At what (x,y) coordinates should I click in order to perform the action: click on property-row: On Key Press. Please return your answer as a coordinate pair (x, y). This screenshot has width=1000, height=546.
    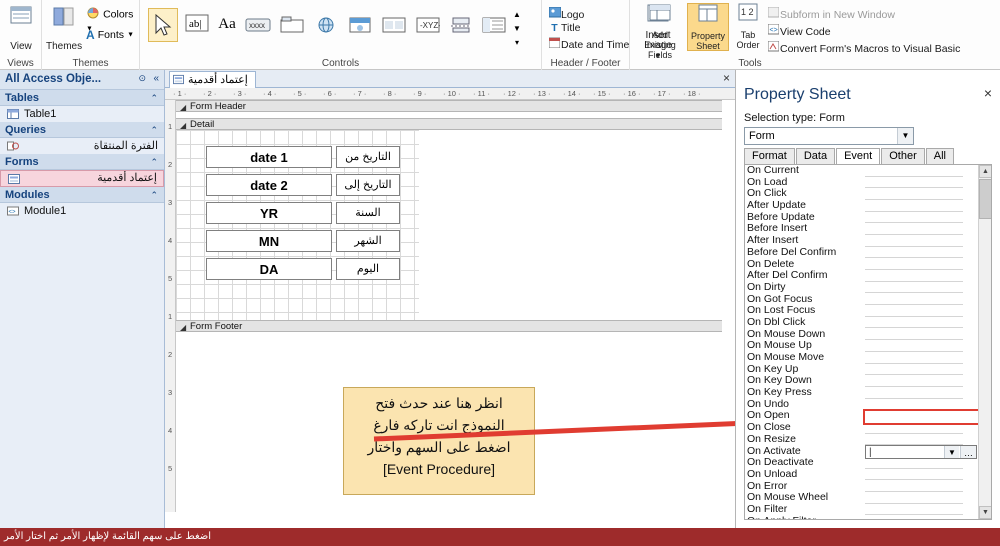
    Looking at the image, I should click on (861, 393).